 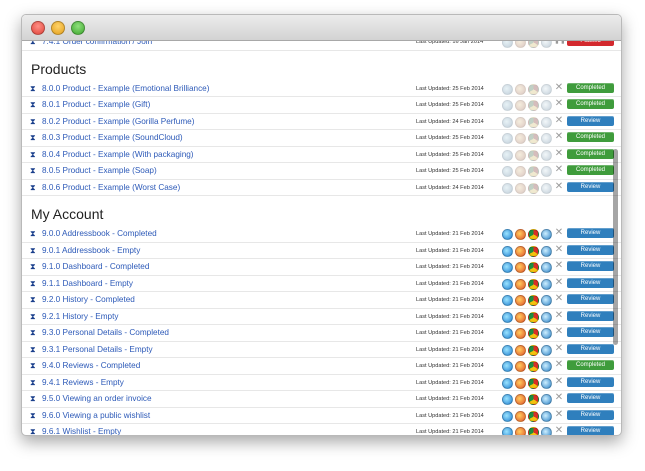 I want to click on template-link: 9.1.1 Dashboard - Empty, so click(x=87, y=283).